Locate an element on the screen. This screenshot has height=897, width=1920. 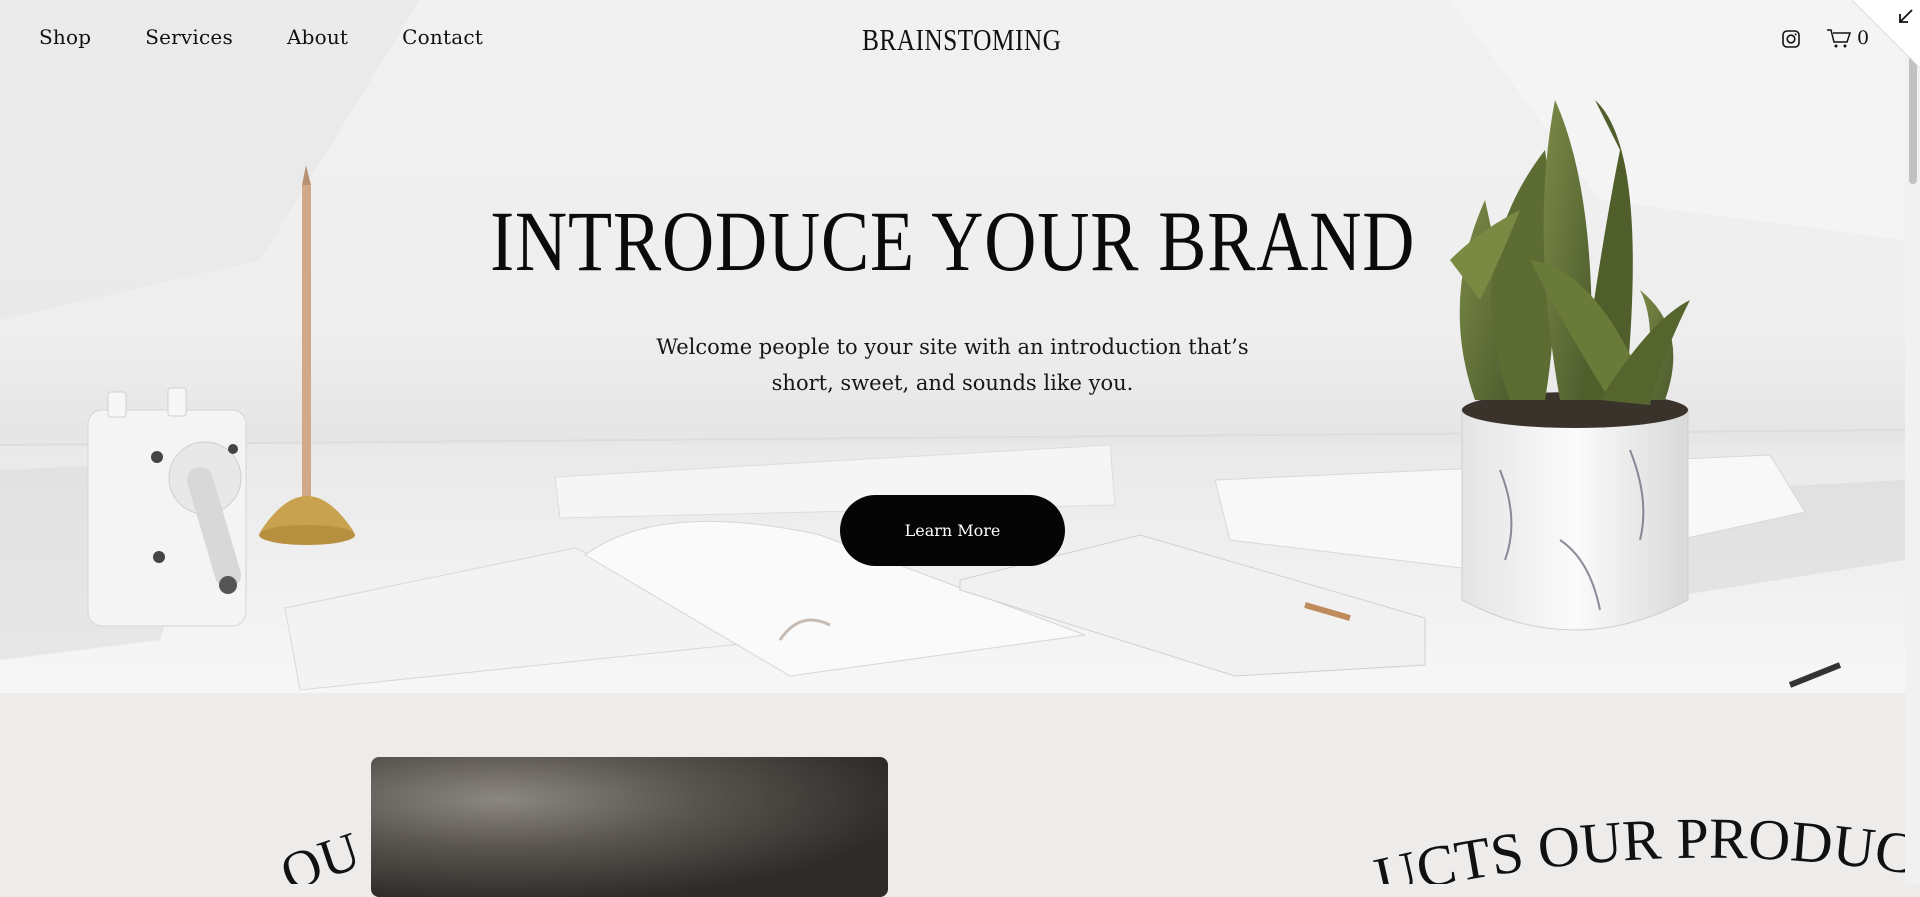
scrollbar-thumb is located at coordinates (1913, 118).